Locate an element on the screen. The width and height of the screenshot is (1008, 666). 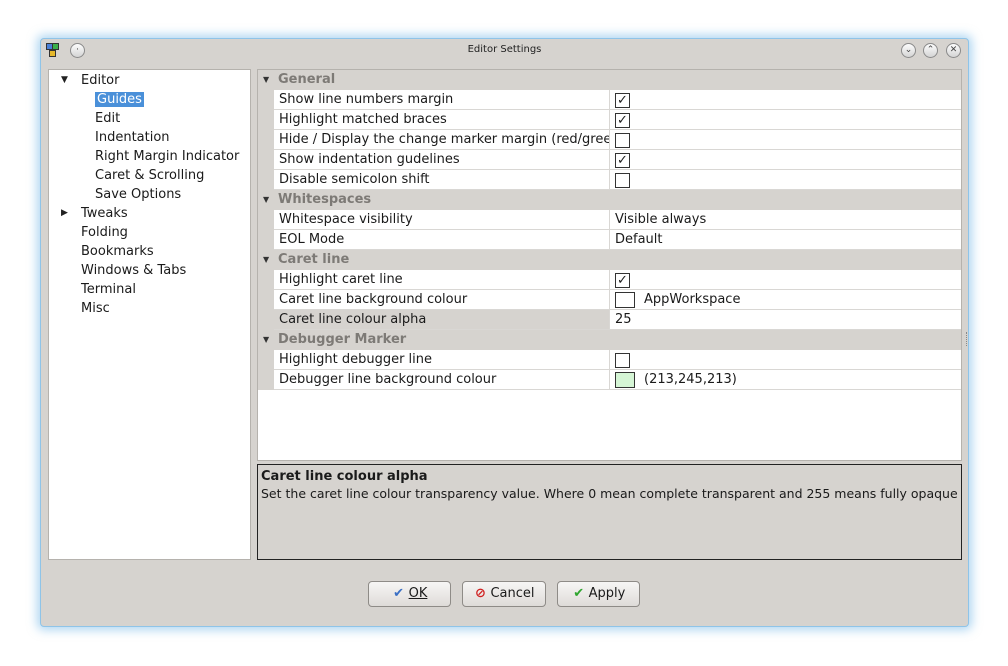
setting-value: Default is located at coordinates (785, 240).